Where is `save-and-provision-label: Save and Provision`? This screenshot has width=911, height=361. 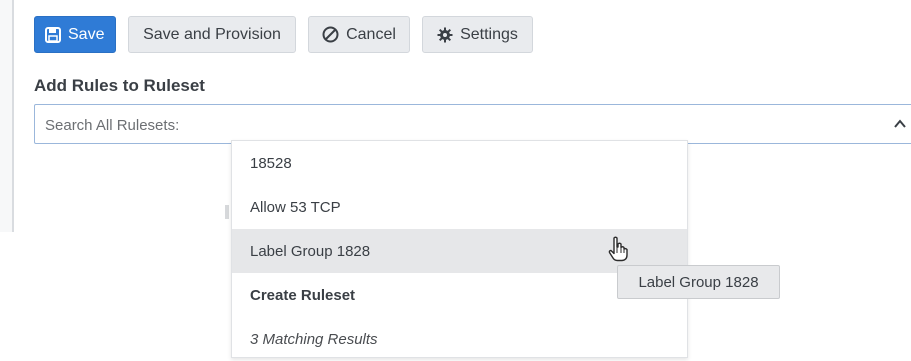 save-and-provision-label: Save and Provision is located at coordinates (212, 34).